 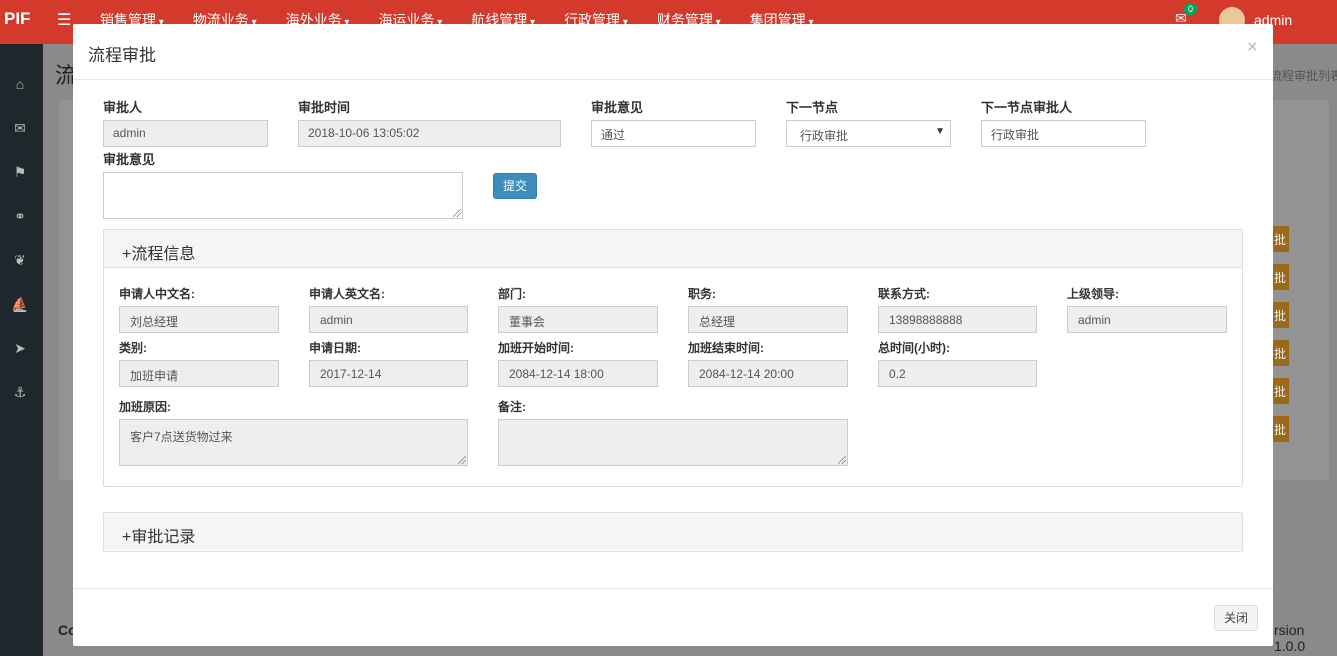 I want to click on process-info-heading: +流程信息, so click(x=673, y=249).